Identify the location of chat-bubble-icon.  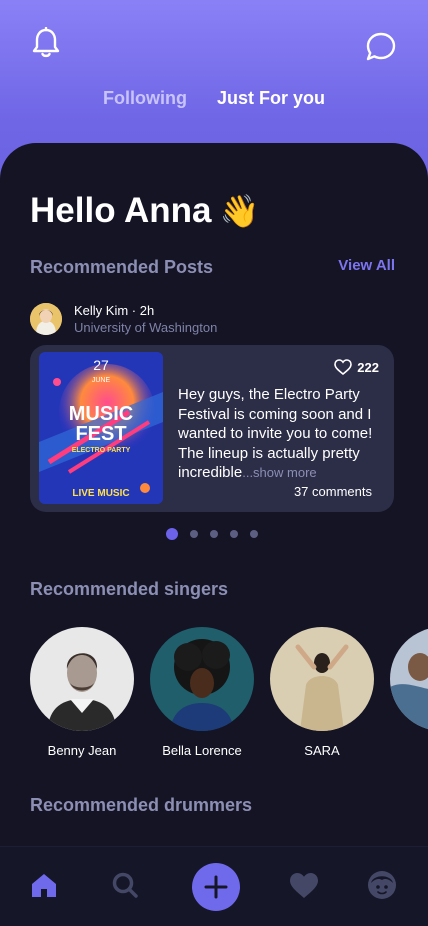
(381, 47).